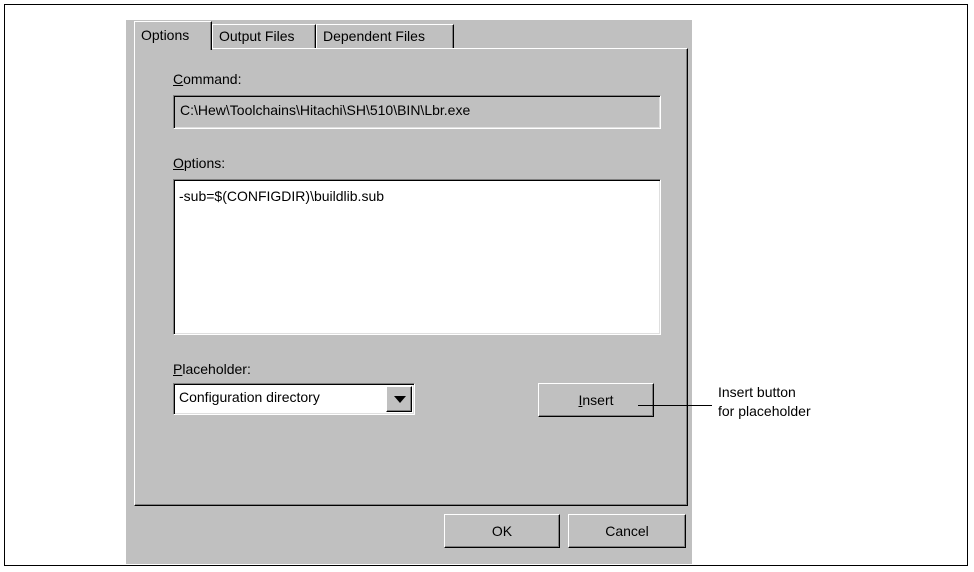 Image resolution: width=974 pixels, height=572 pixels. Describe the element at coordinates (257, 36) in the screenshot. I see `tab-output-files-label: Output Files` at that location.